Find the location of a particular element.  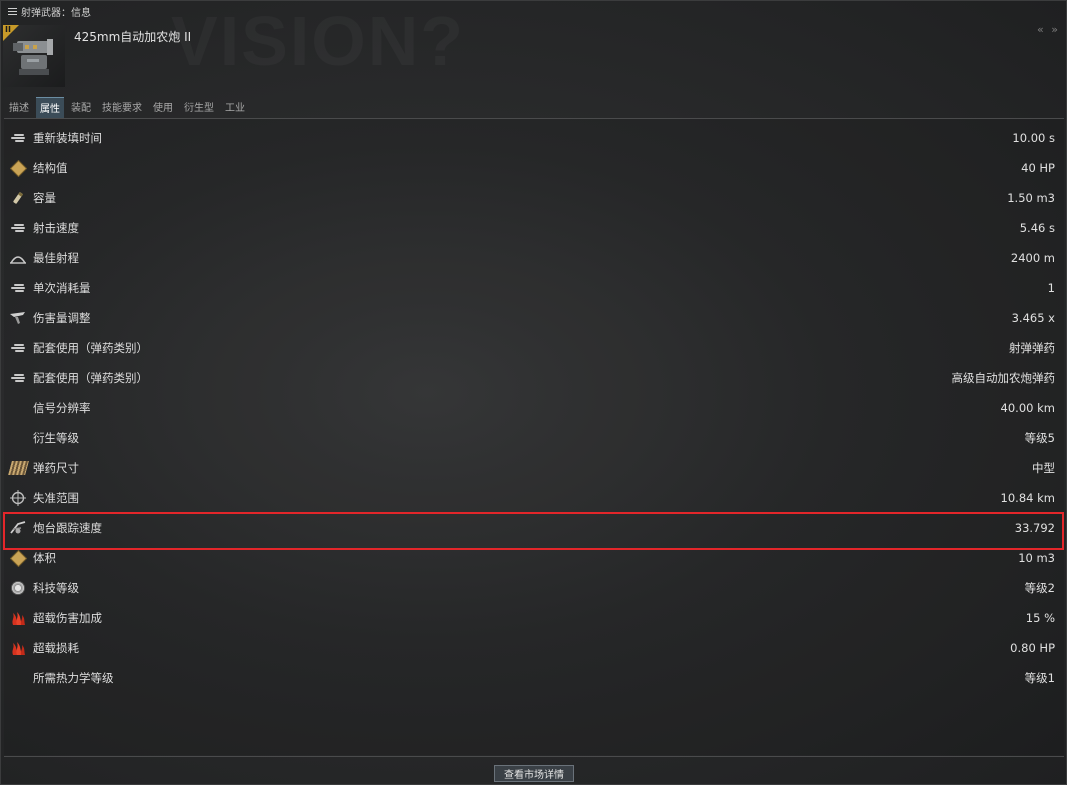

attribute-row: 信号分辨率 40.00 km is located at coordinates (534, 408).